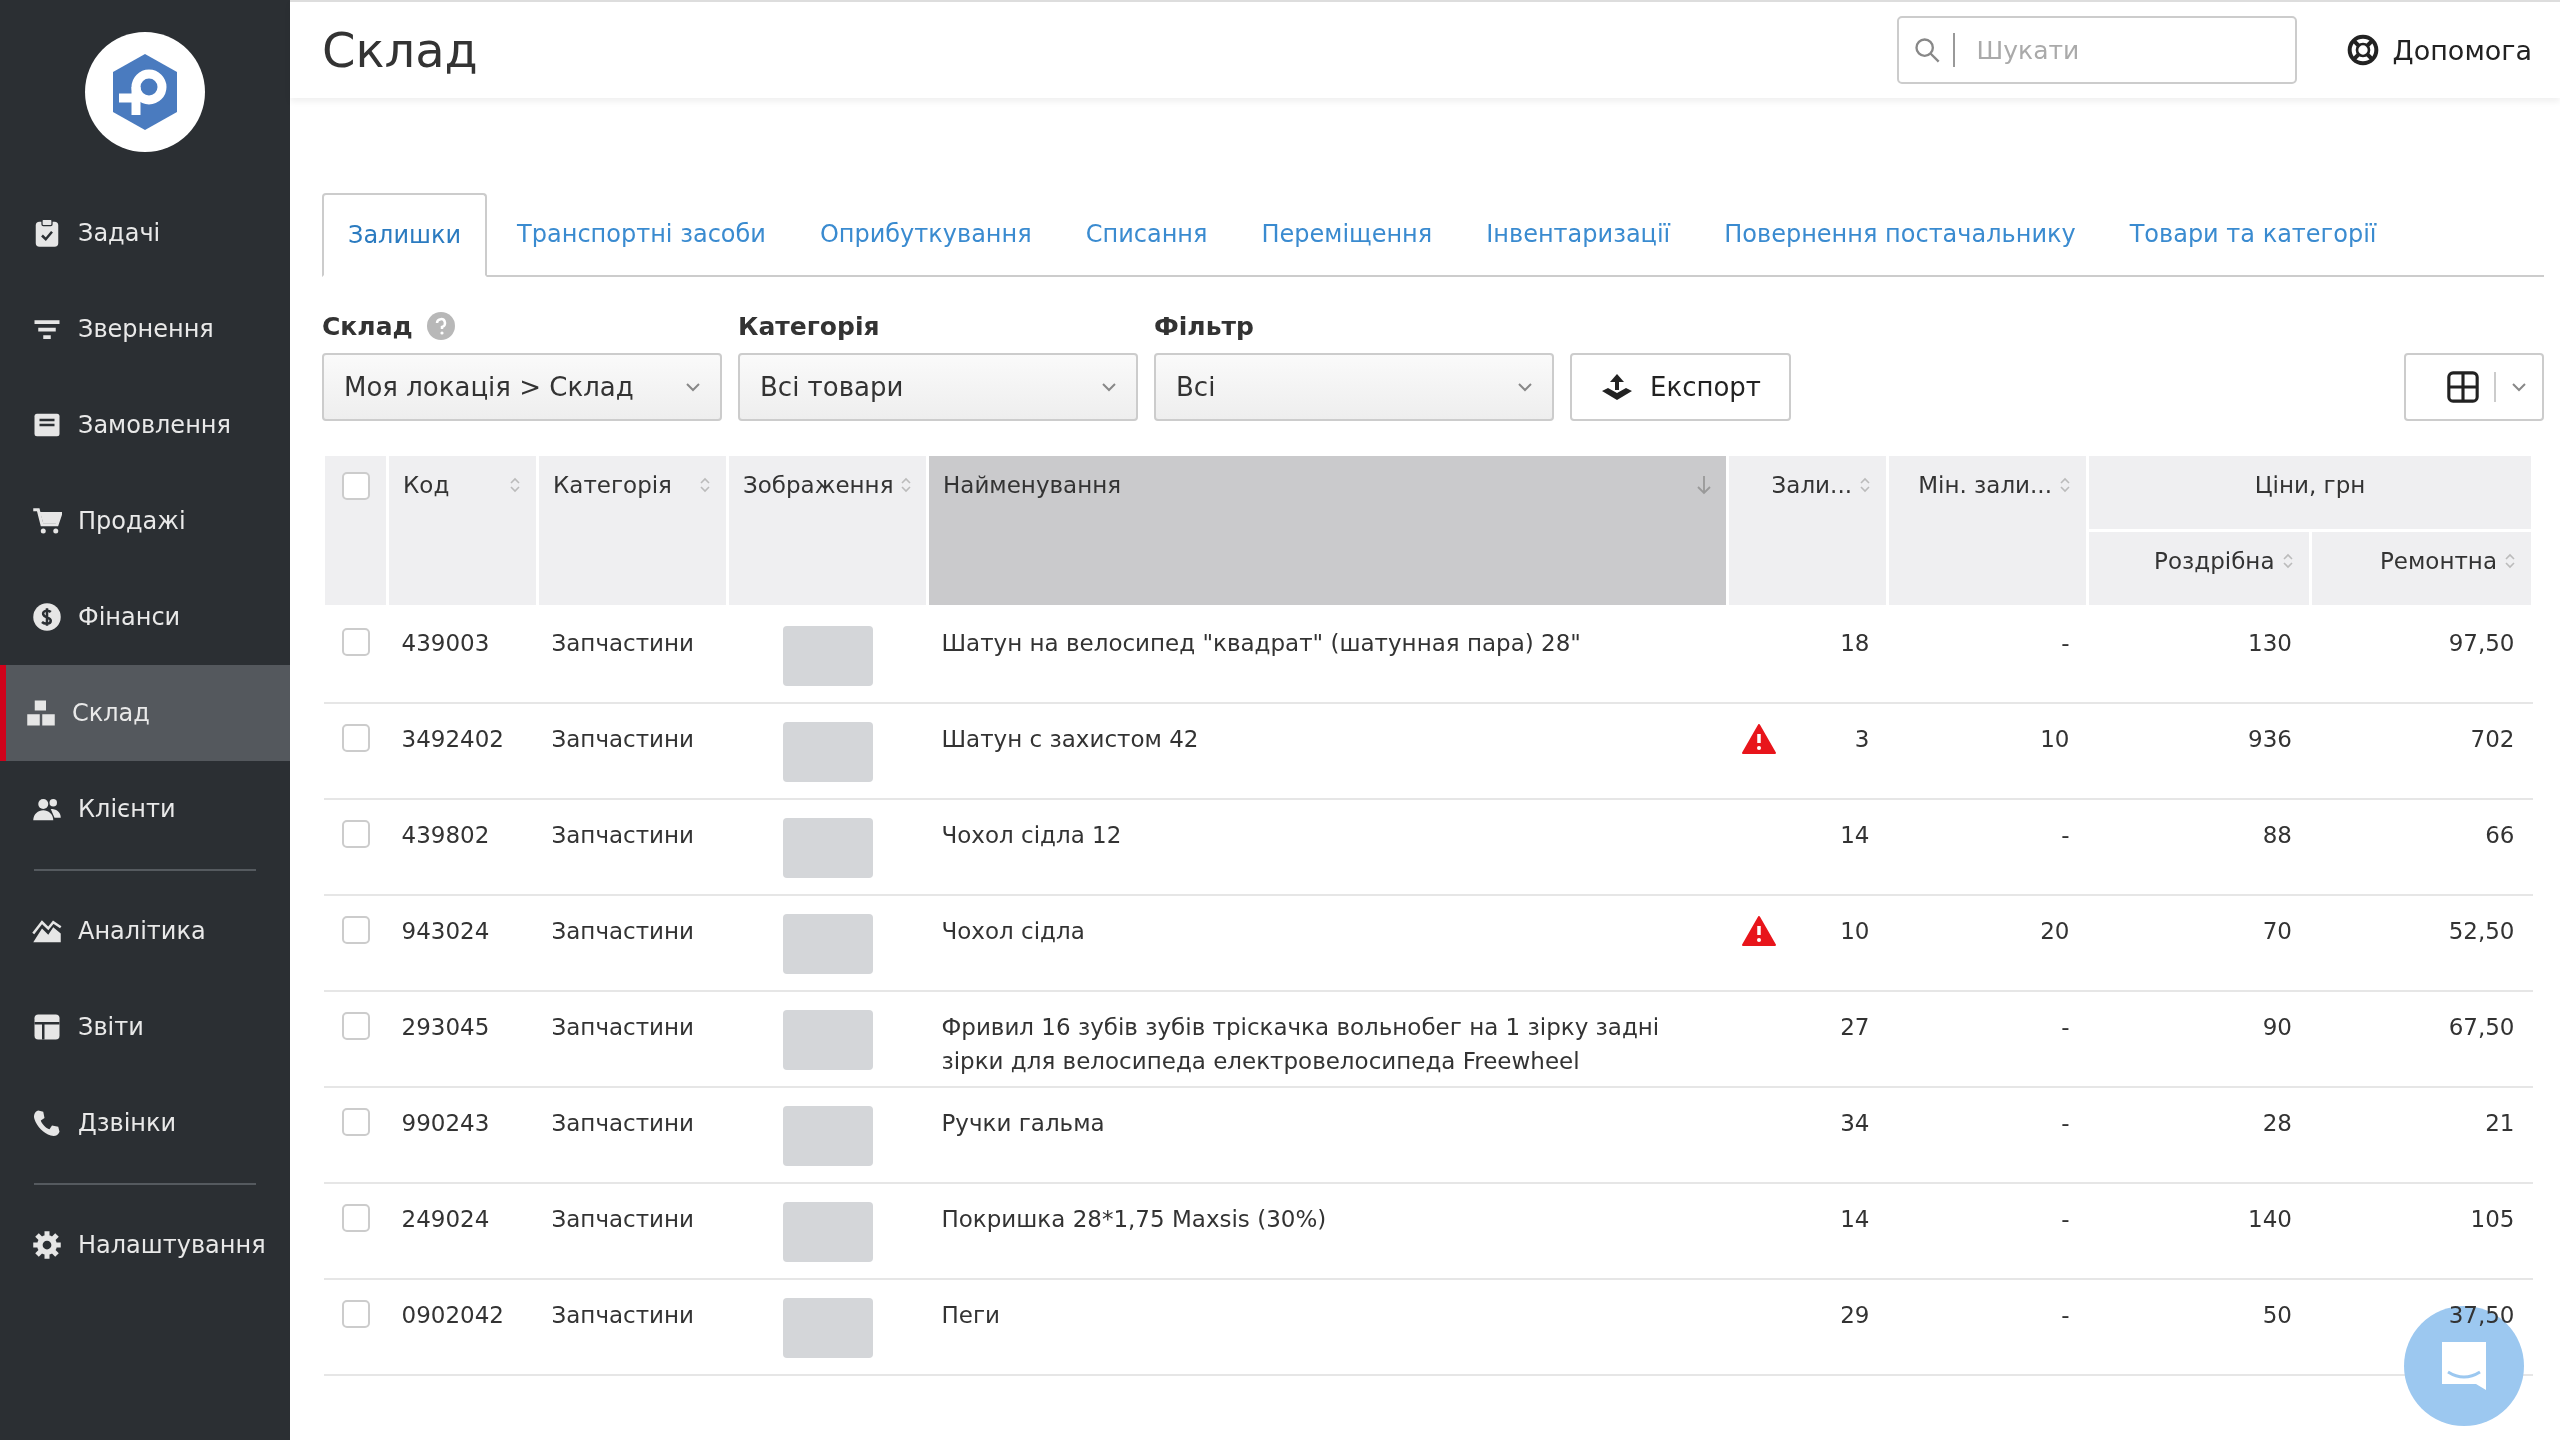 The height and width of the screenshot is (1440, 2560). What do you see at coordinates (2253, 234) in the screenshot?
I see `tab: Товари та категорії` at bounding box center [2253, 234].